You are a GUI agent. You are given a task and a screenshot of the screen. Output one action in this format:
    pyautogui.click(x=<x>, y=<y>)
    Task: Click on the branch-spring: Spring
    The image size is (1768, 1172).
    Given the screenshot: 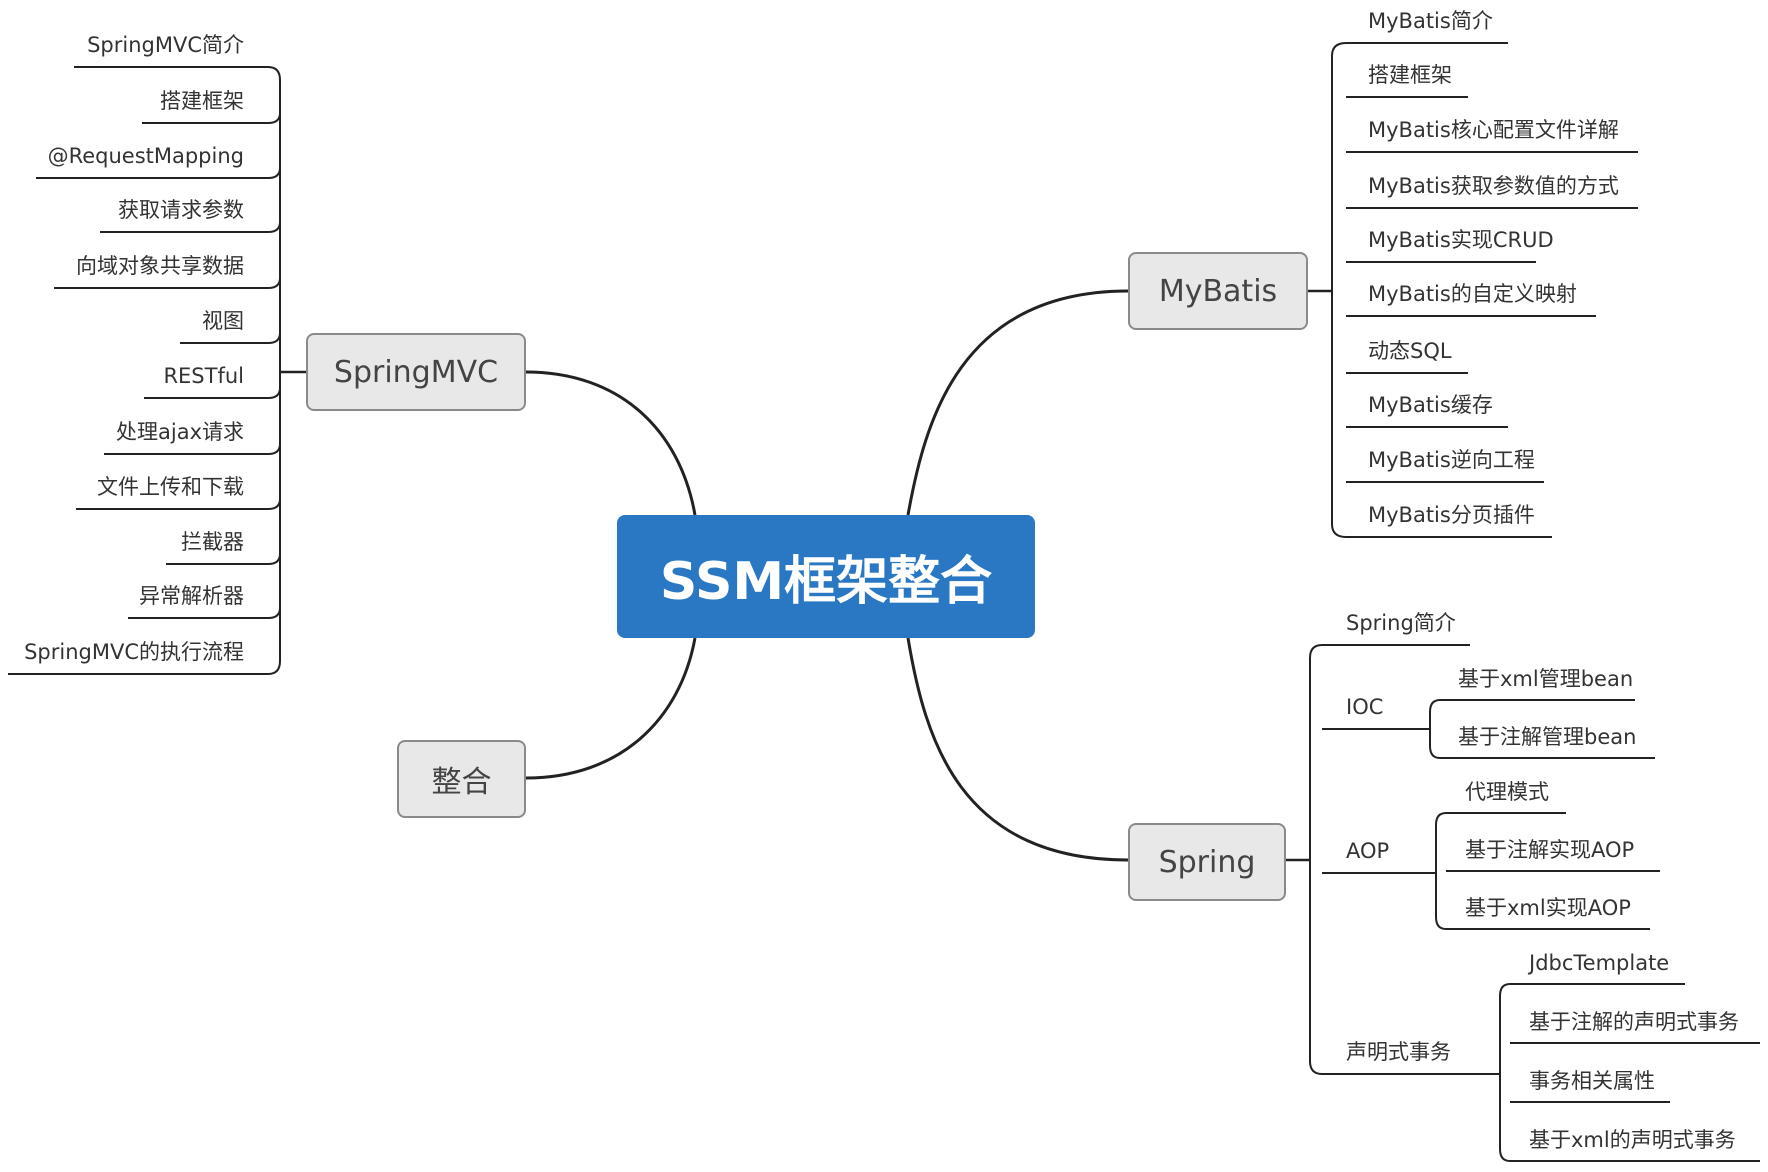 What is the action you would take?
    pyautogui.click(x=1207, y=862)
    